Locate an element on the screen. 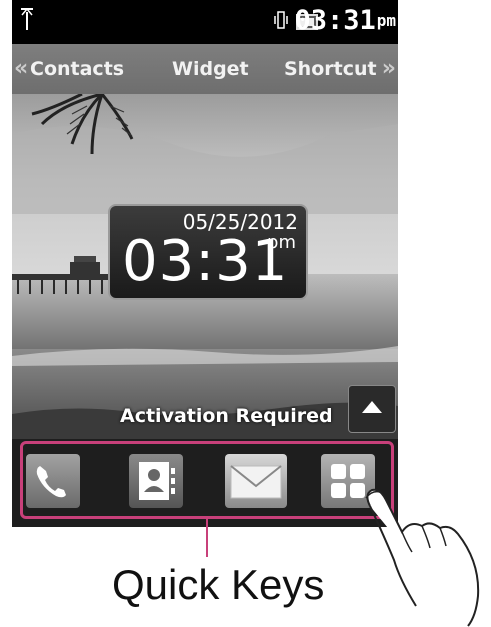 The width and height of the screenshot is (491, 627). hand-pointer-icon is located at coordinates (422, 557).